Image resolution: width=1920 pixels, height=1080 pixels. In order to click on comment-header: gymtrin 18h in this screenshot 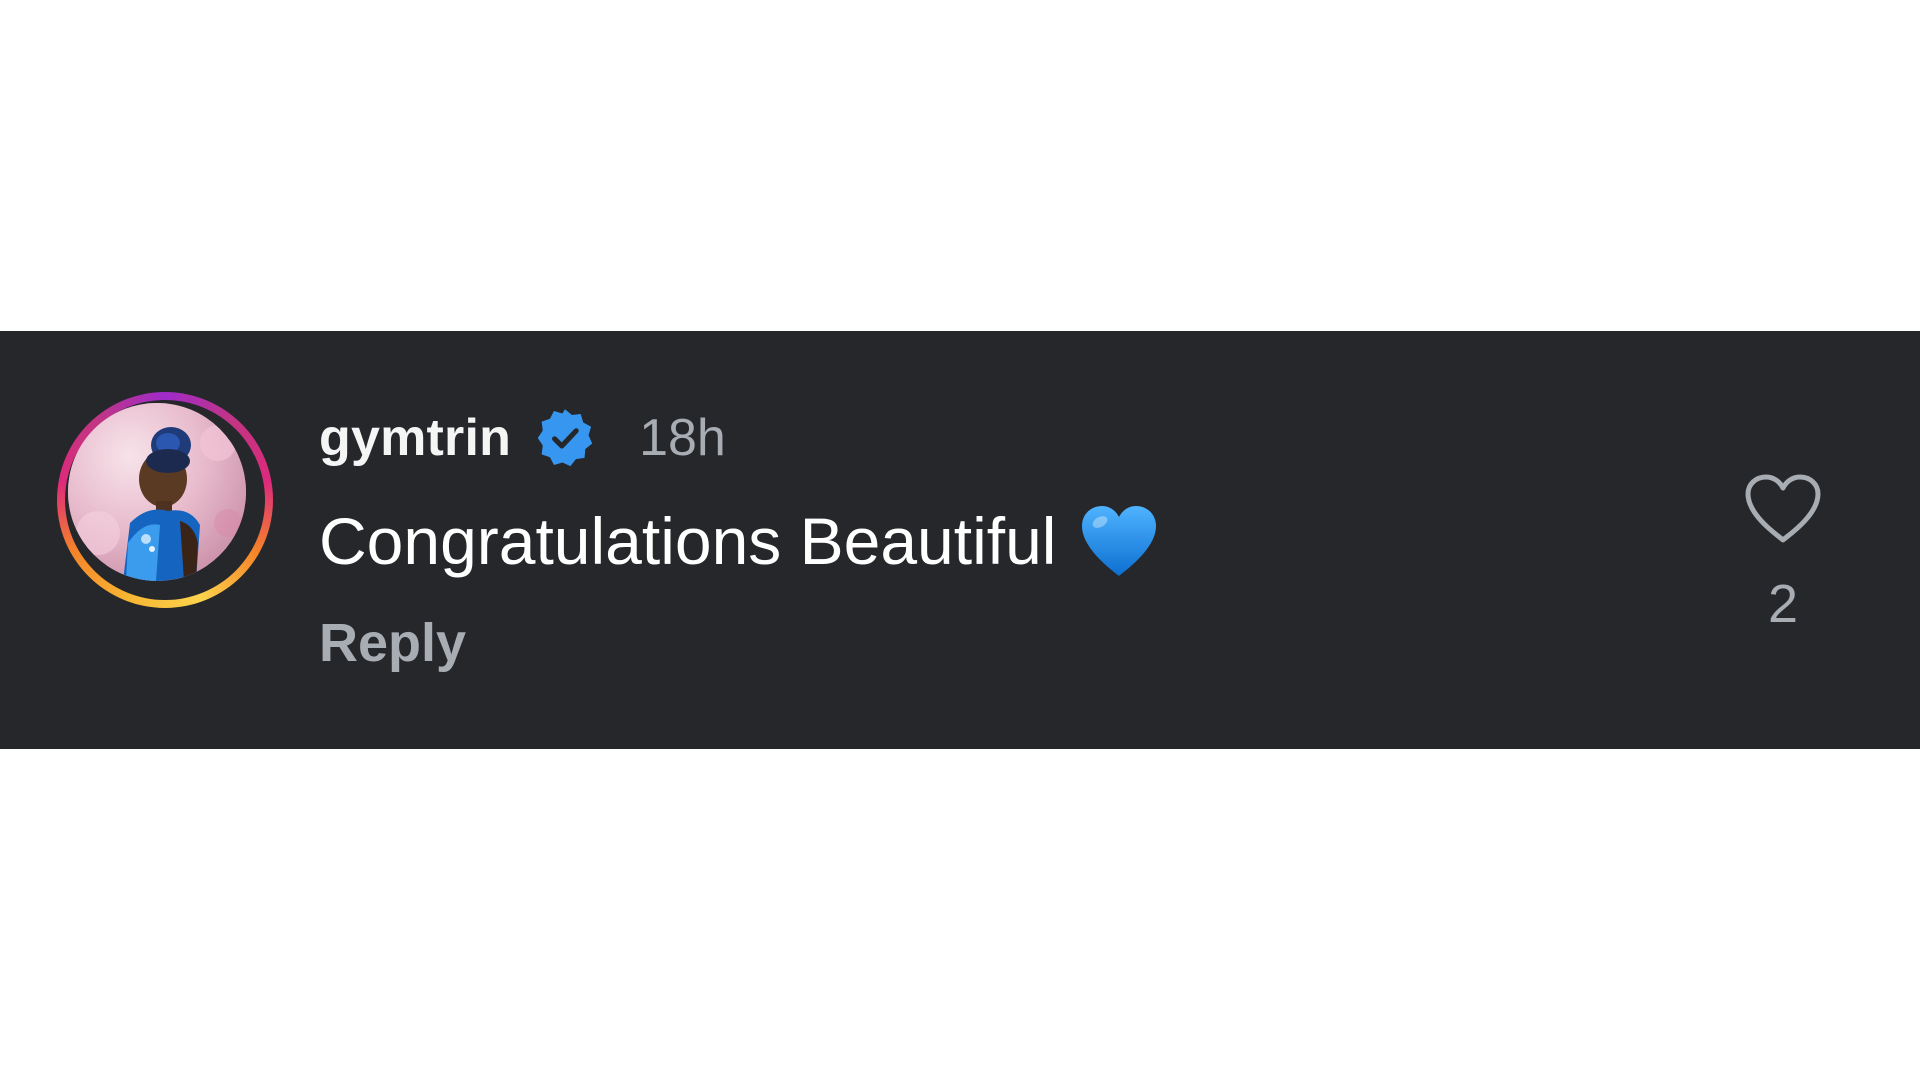, I will do `click(522, 438)`.